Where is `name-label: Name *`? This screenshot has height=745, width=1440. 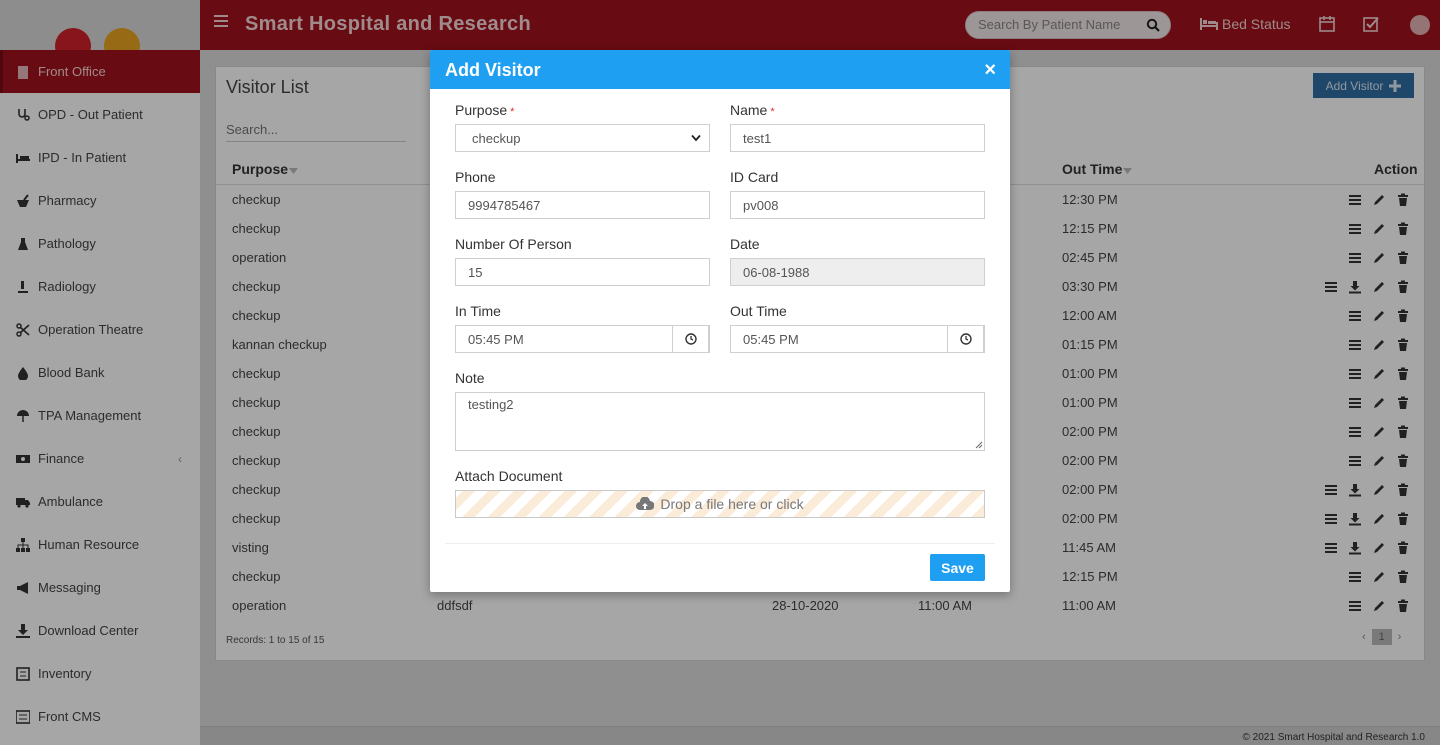
name-label: Name * is located at coordinates (752, 110).